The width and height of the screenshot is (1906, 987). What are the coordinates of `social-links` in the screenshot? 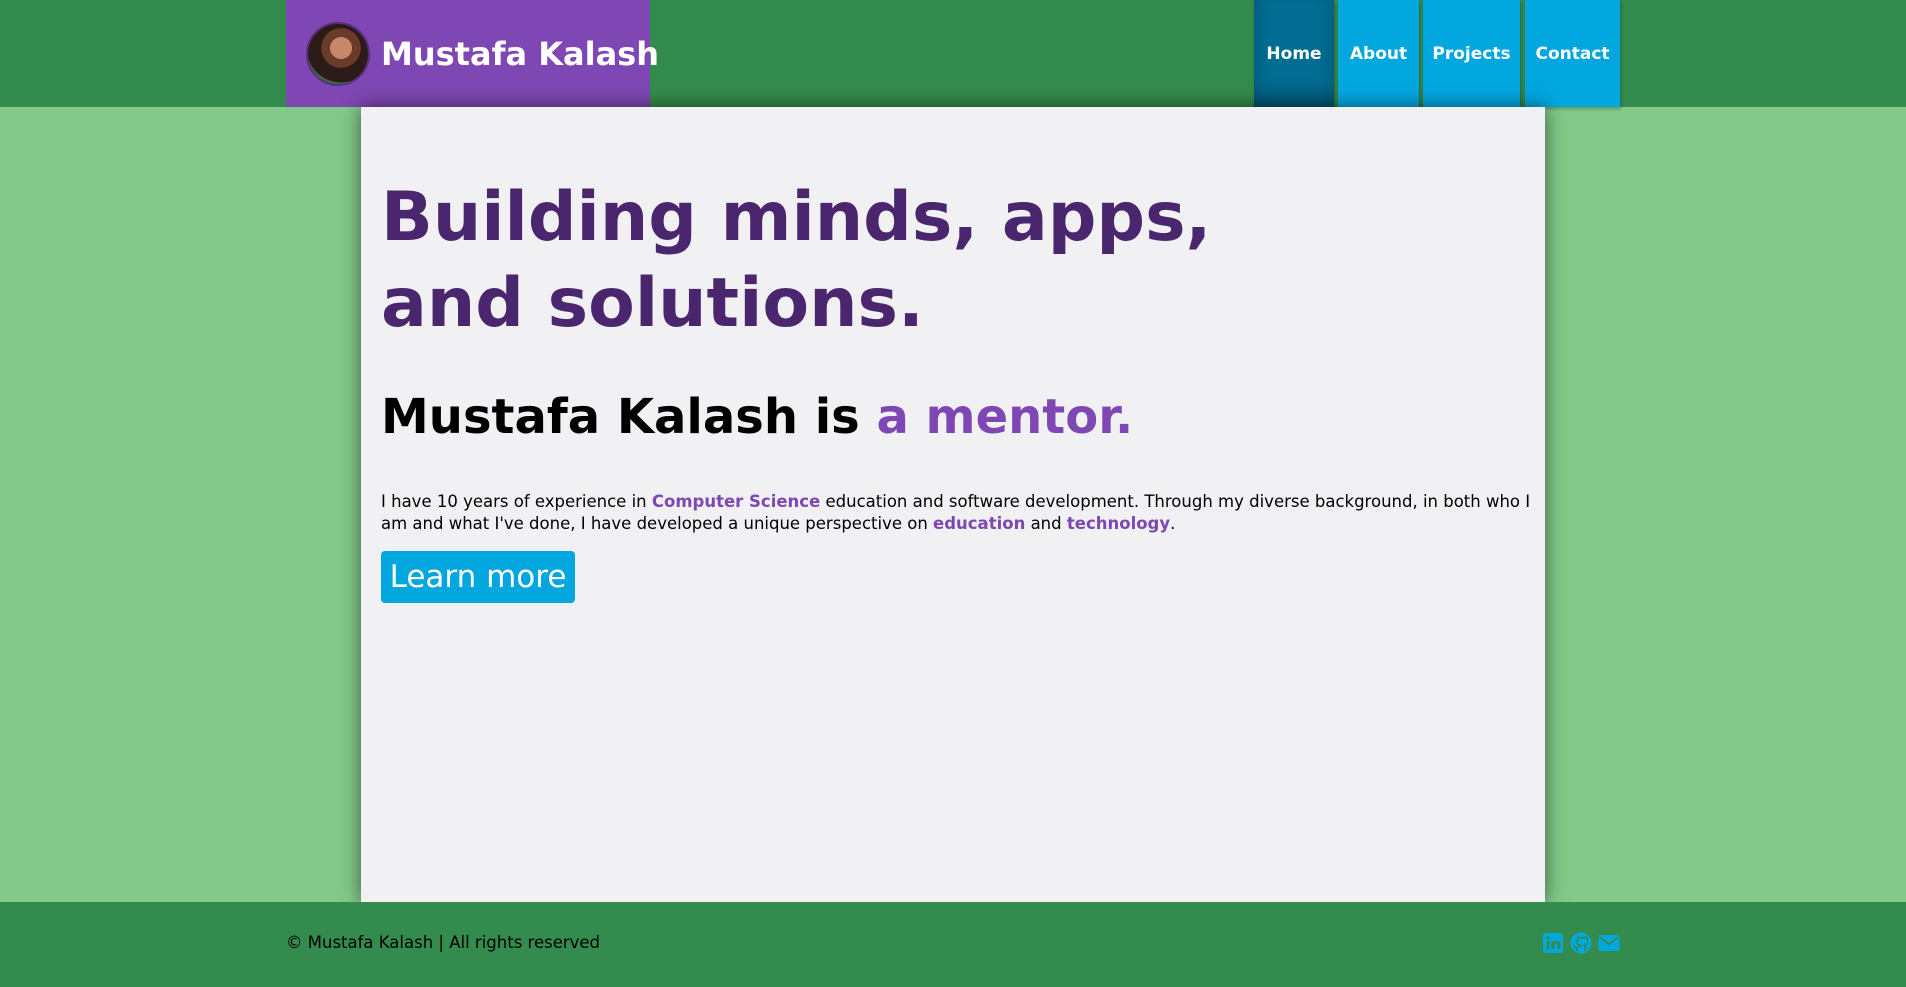 It's located at (1581, 943).